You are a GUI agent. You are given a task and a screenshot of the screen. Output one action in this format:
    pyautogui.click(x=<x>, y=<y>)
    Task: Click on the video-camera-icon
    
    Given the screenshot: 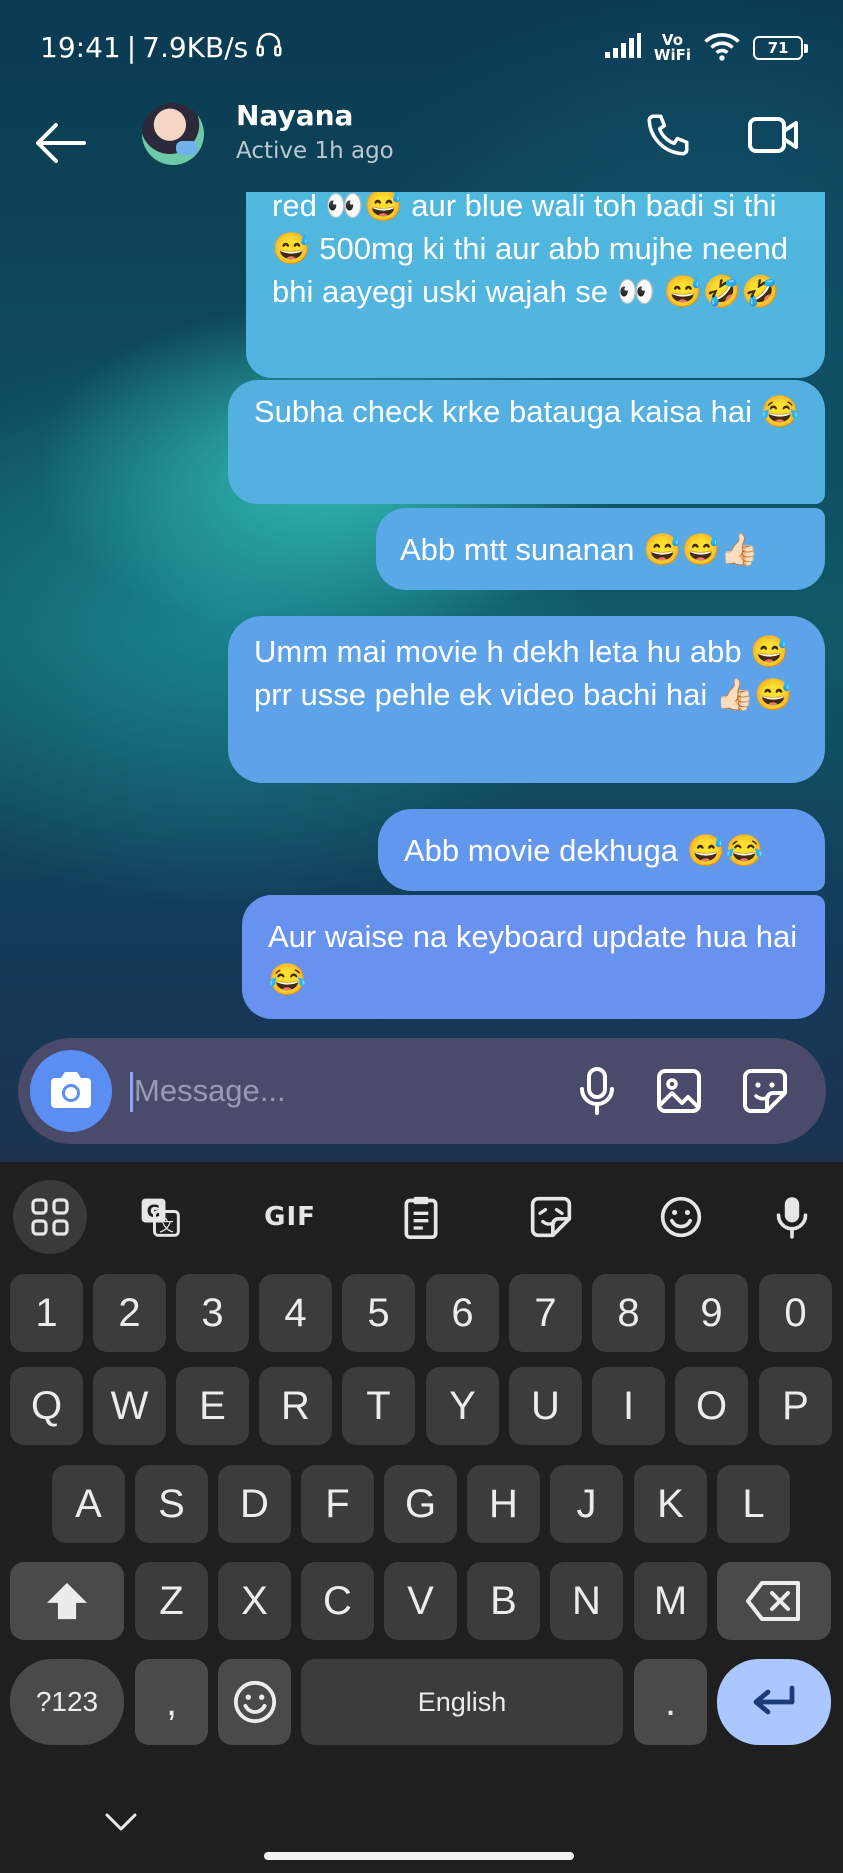 What is the action you would take?
    pyautogui.click(x=773, y=135)
    